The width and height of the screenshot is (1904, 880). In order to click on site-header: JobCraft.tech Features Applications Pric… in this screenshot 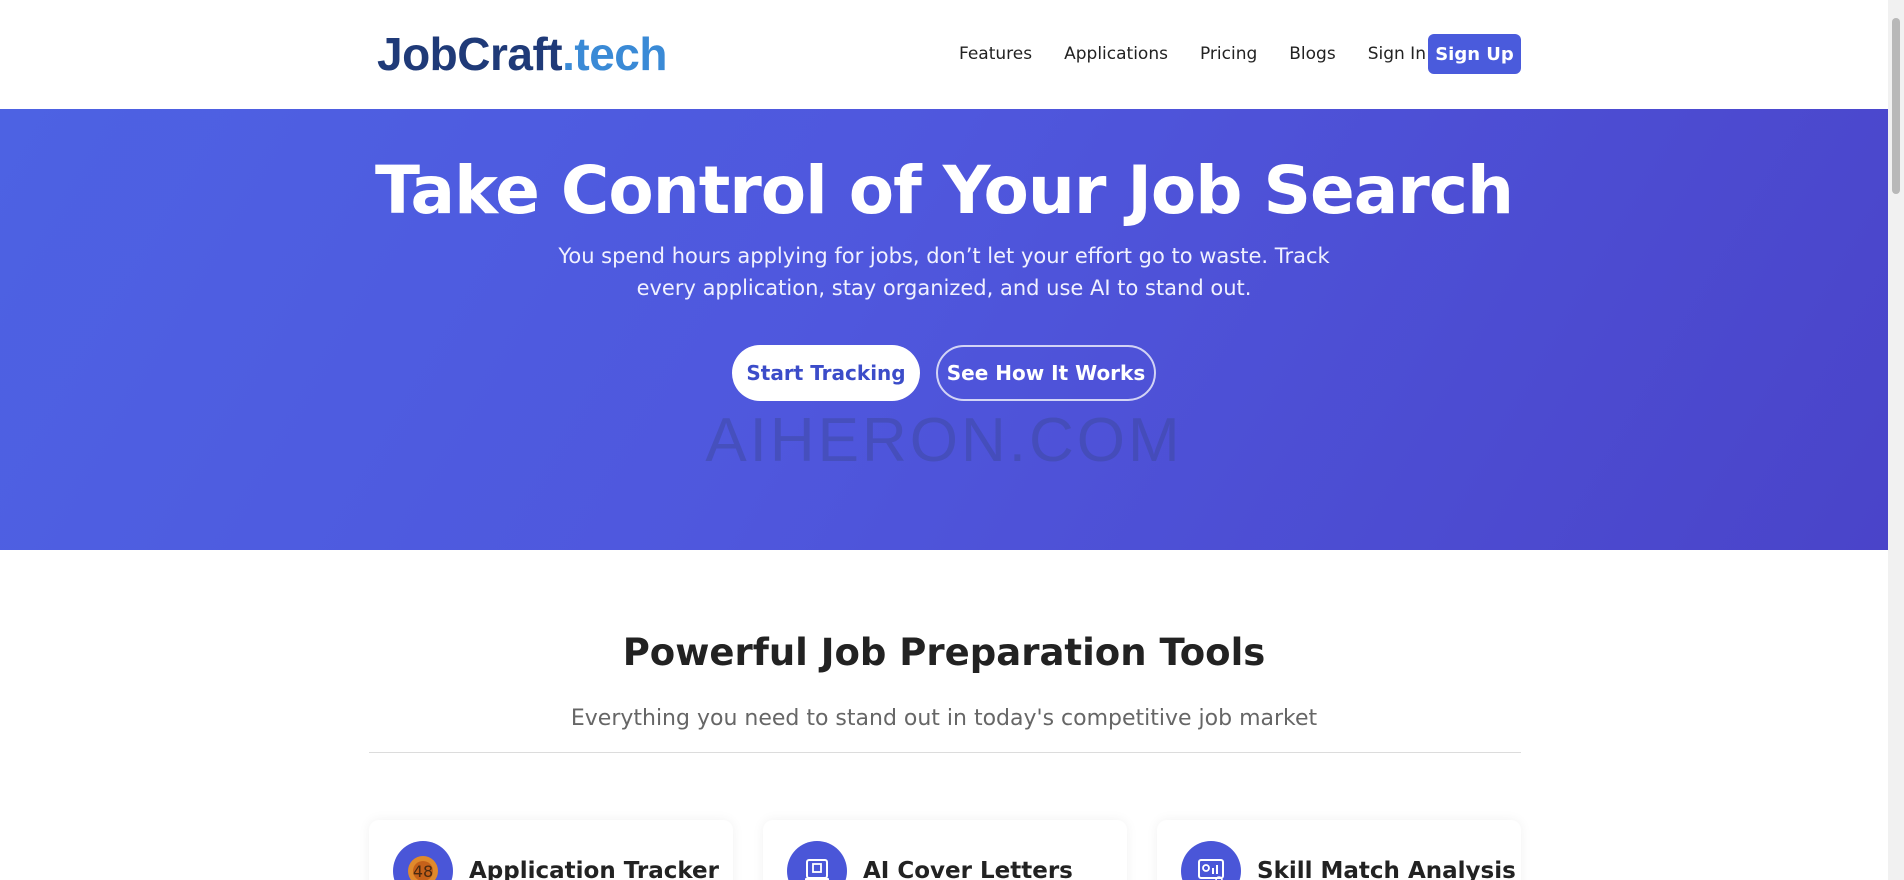, I will do `click(944, 54)`.